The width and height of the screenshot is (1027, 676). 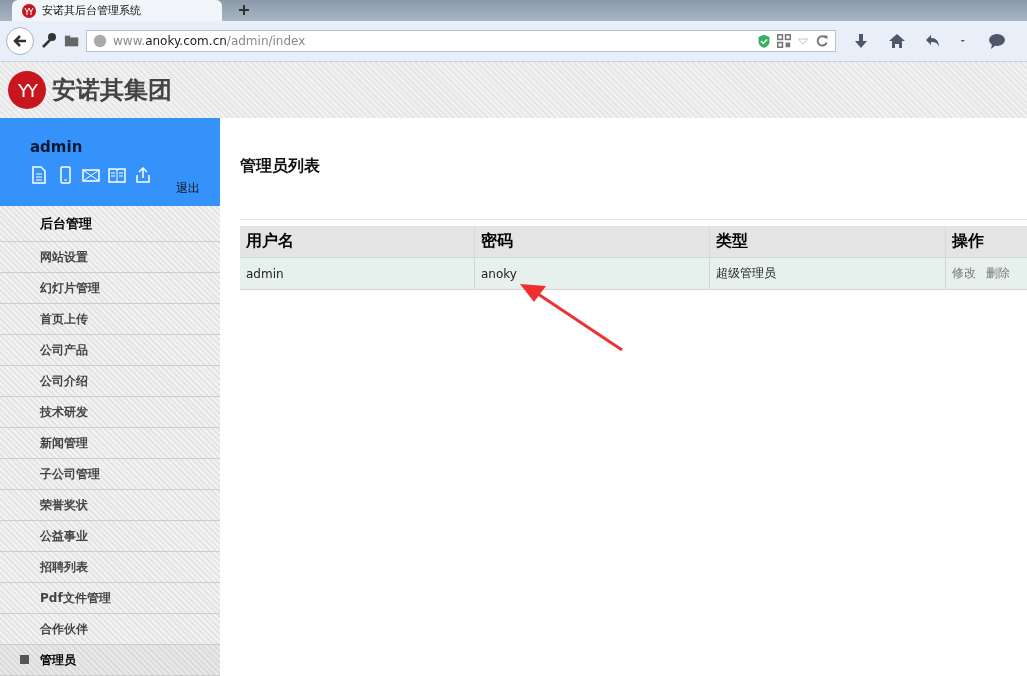 I want to click on sidebar-item: 新闻管理, so click(x=110, y=443).